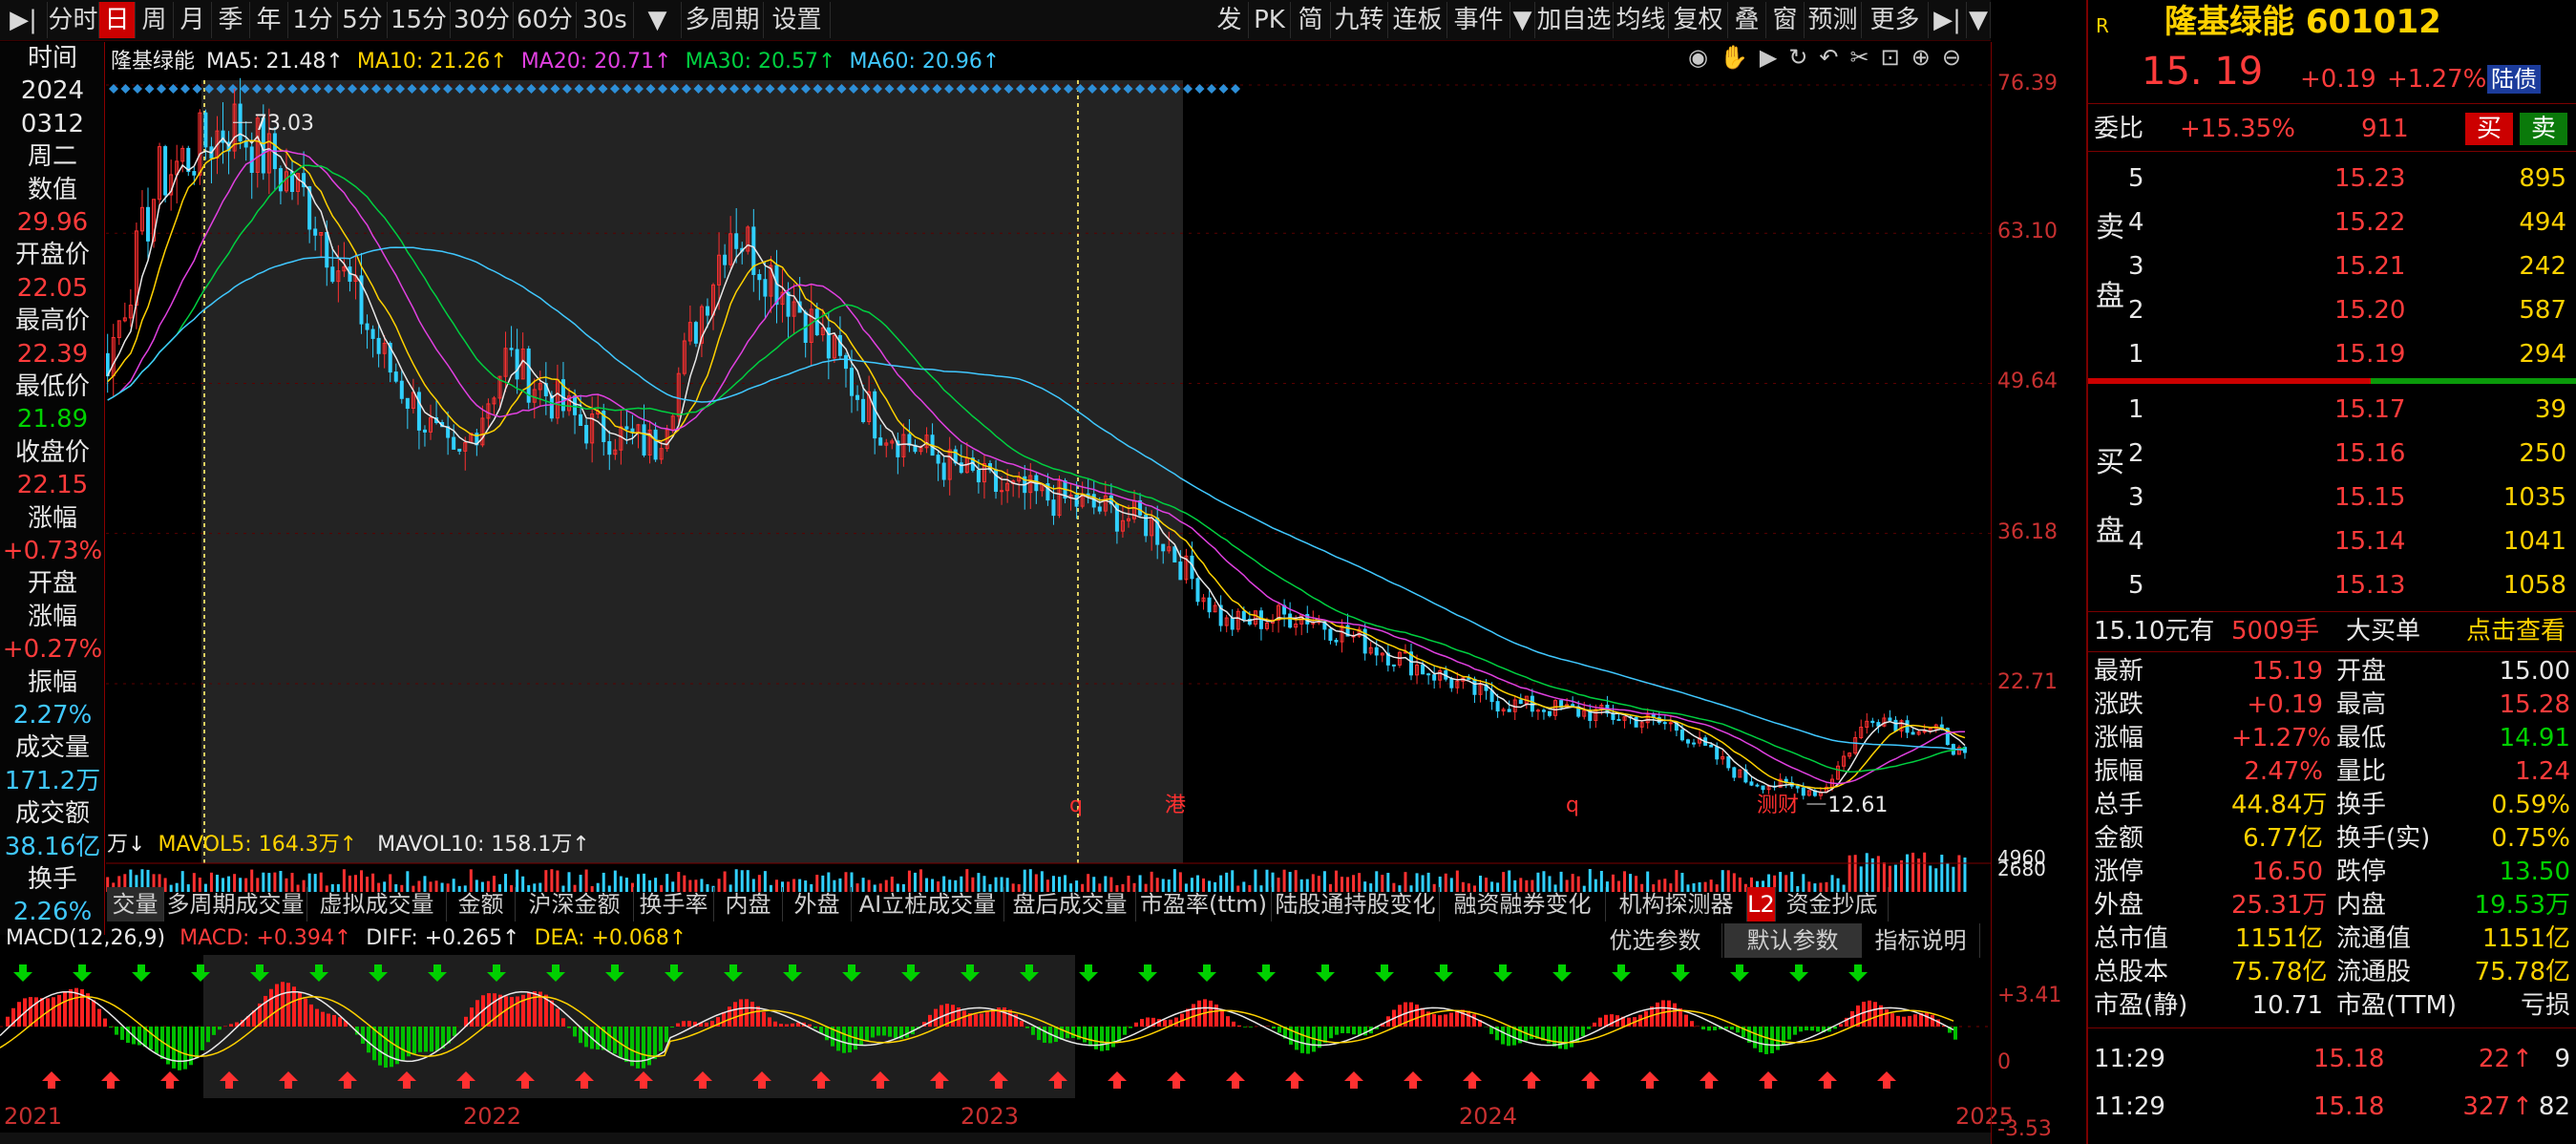 This screenshot has width=2576, height=1144. I want to click on eye-icon: ◉, so click(1704, 58).